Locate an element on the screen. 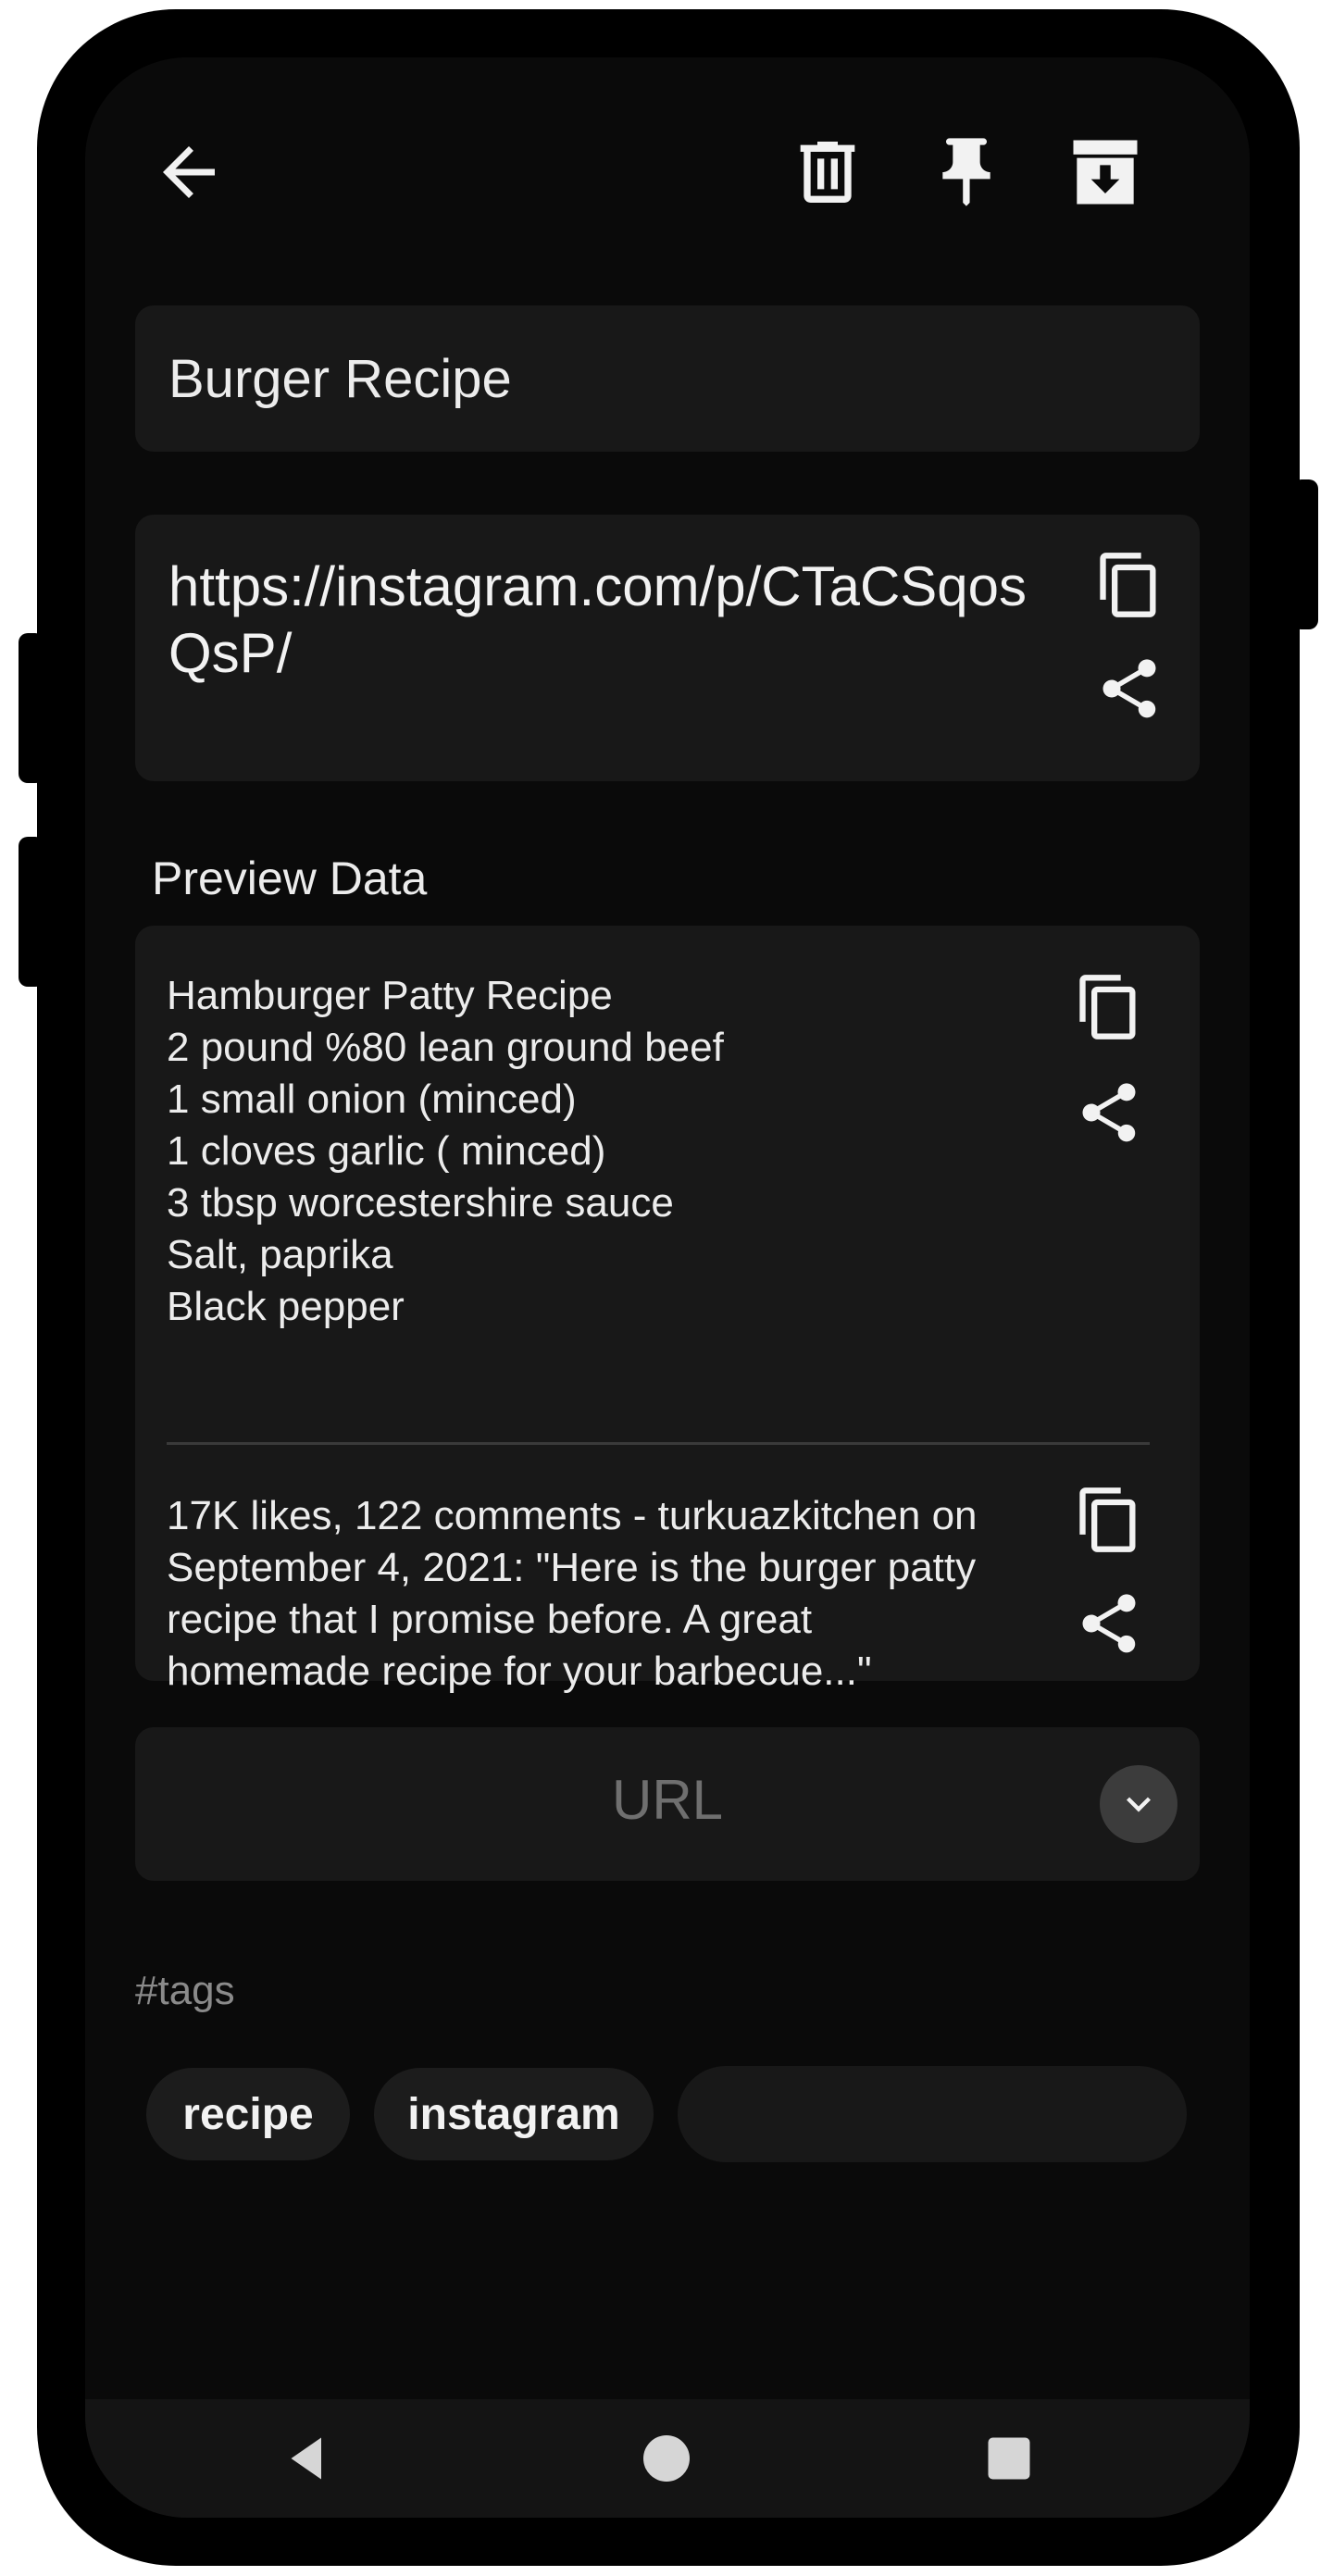 Image resolution: width=1333 pixels, height=2576 pixels. type-dropdown-value: URL is located at coordinates (668, 1800).